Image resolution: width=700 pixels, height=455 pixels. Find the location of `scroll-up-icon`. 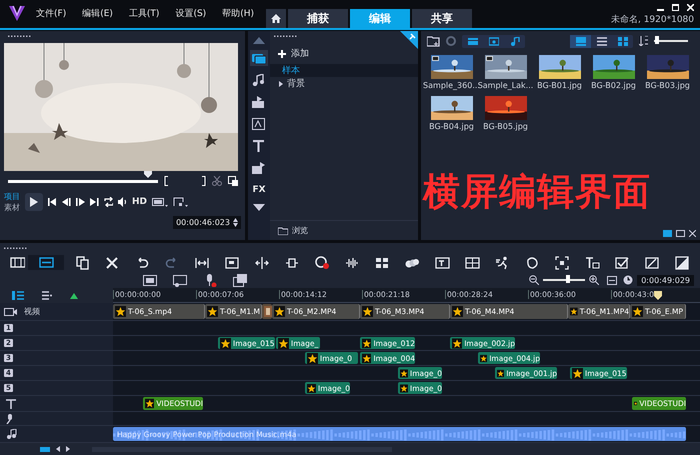

scroll-up-icon is located at coordinates (259, 40).